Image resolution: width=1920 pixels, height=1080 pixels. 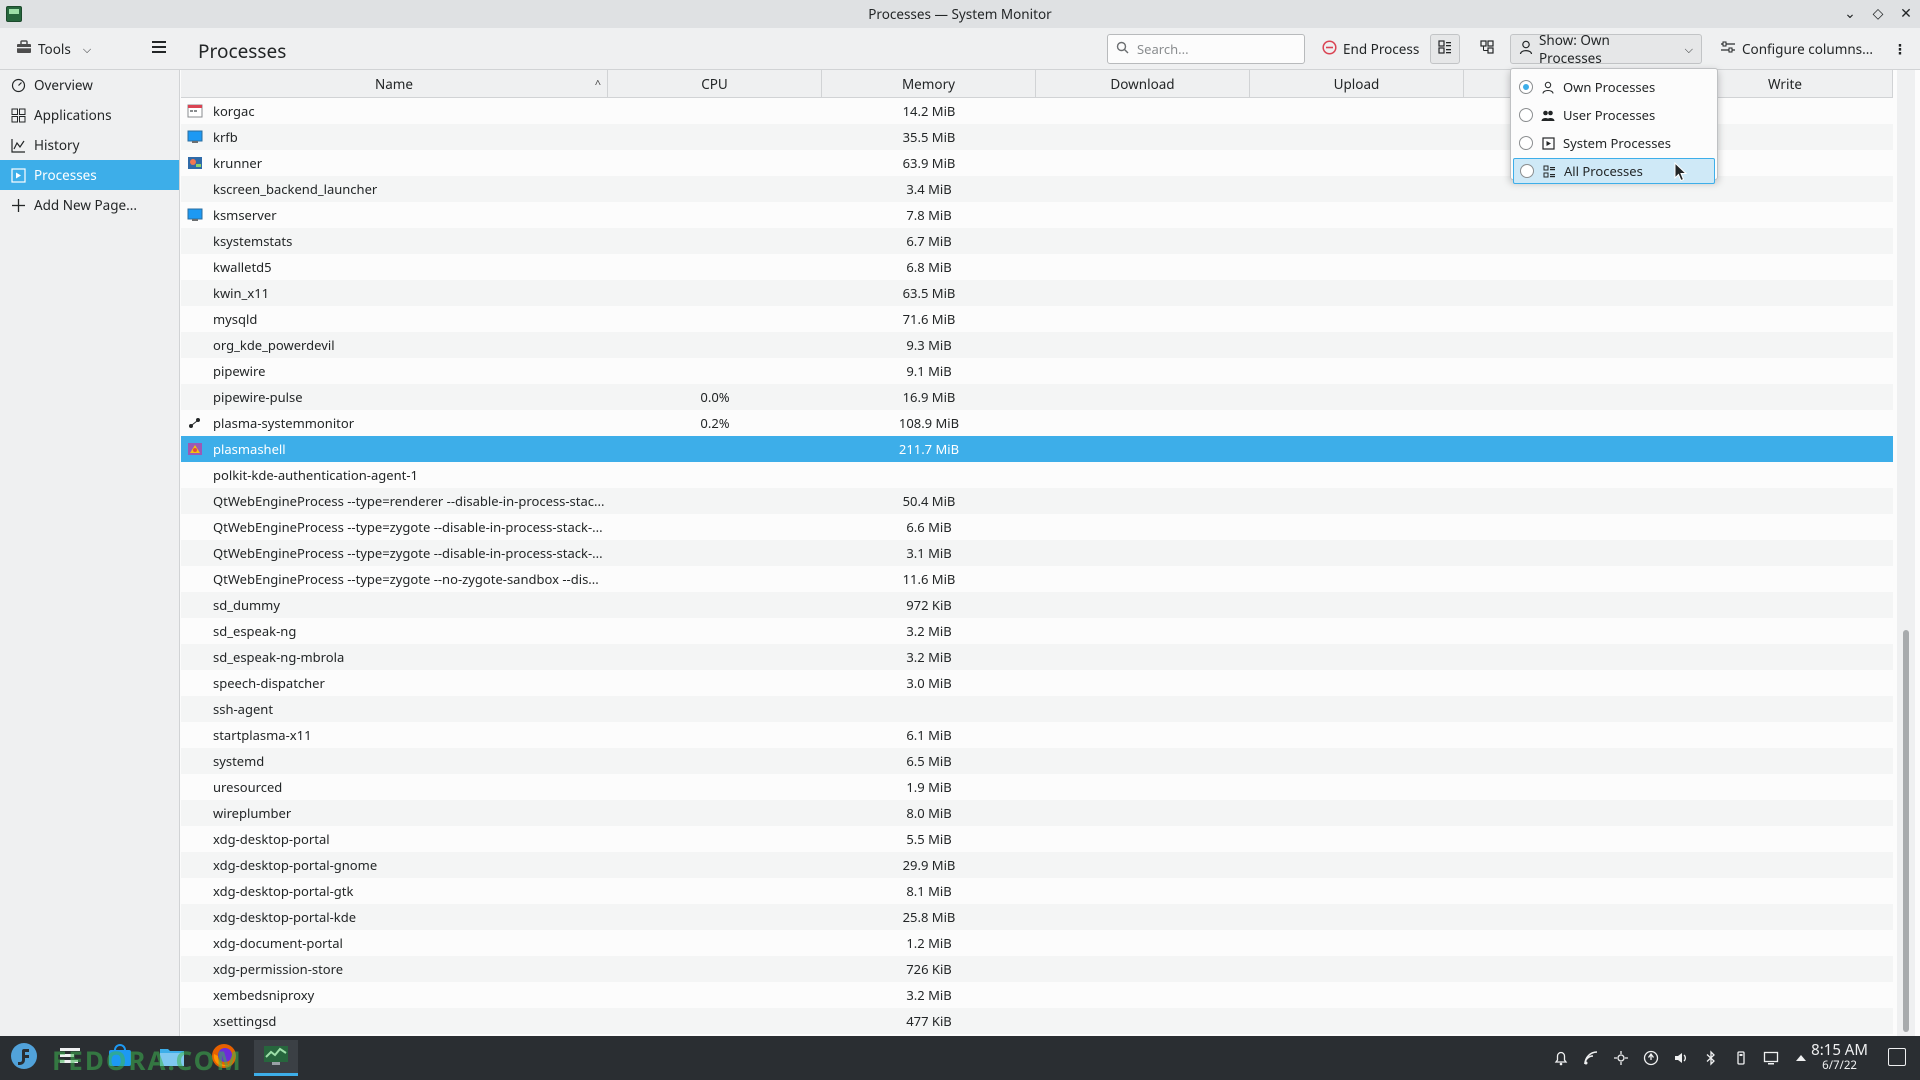 I want to click on process-name-cell: polkit-kde-authentication-agent-1, so click(x=394, y=475).